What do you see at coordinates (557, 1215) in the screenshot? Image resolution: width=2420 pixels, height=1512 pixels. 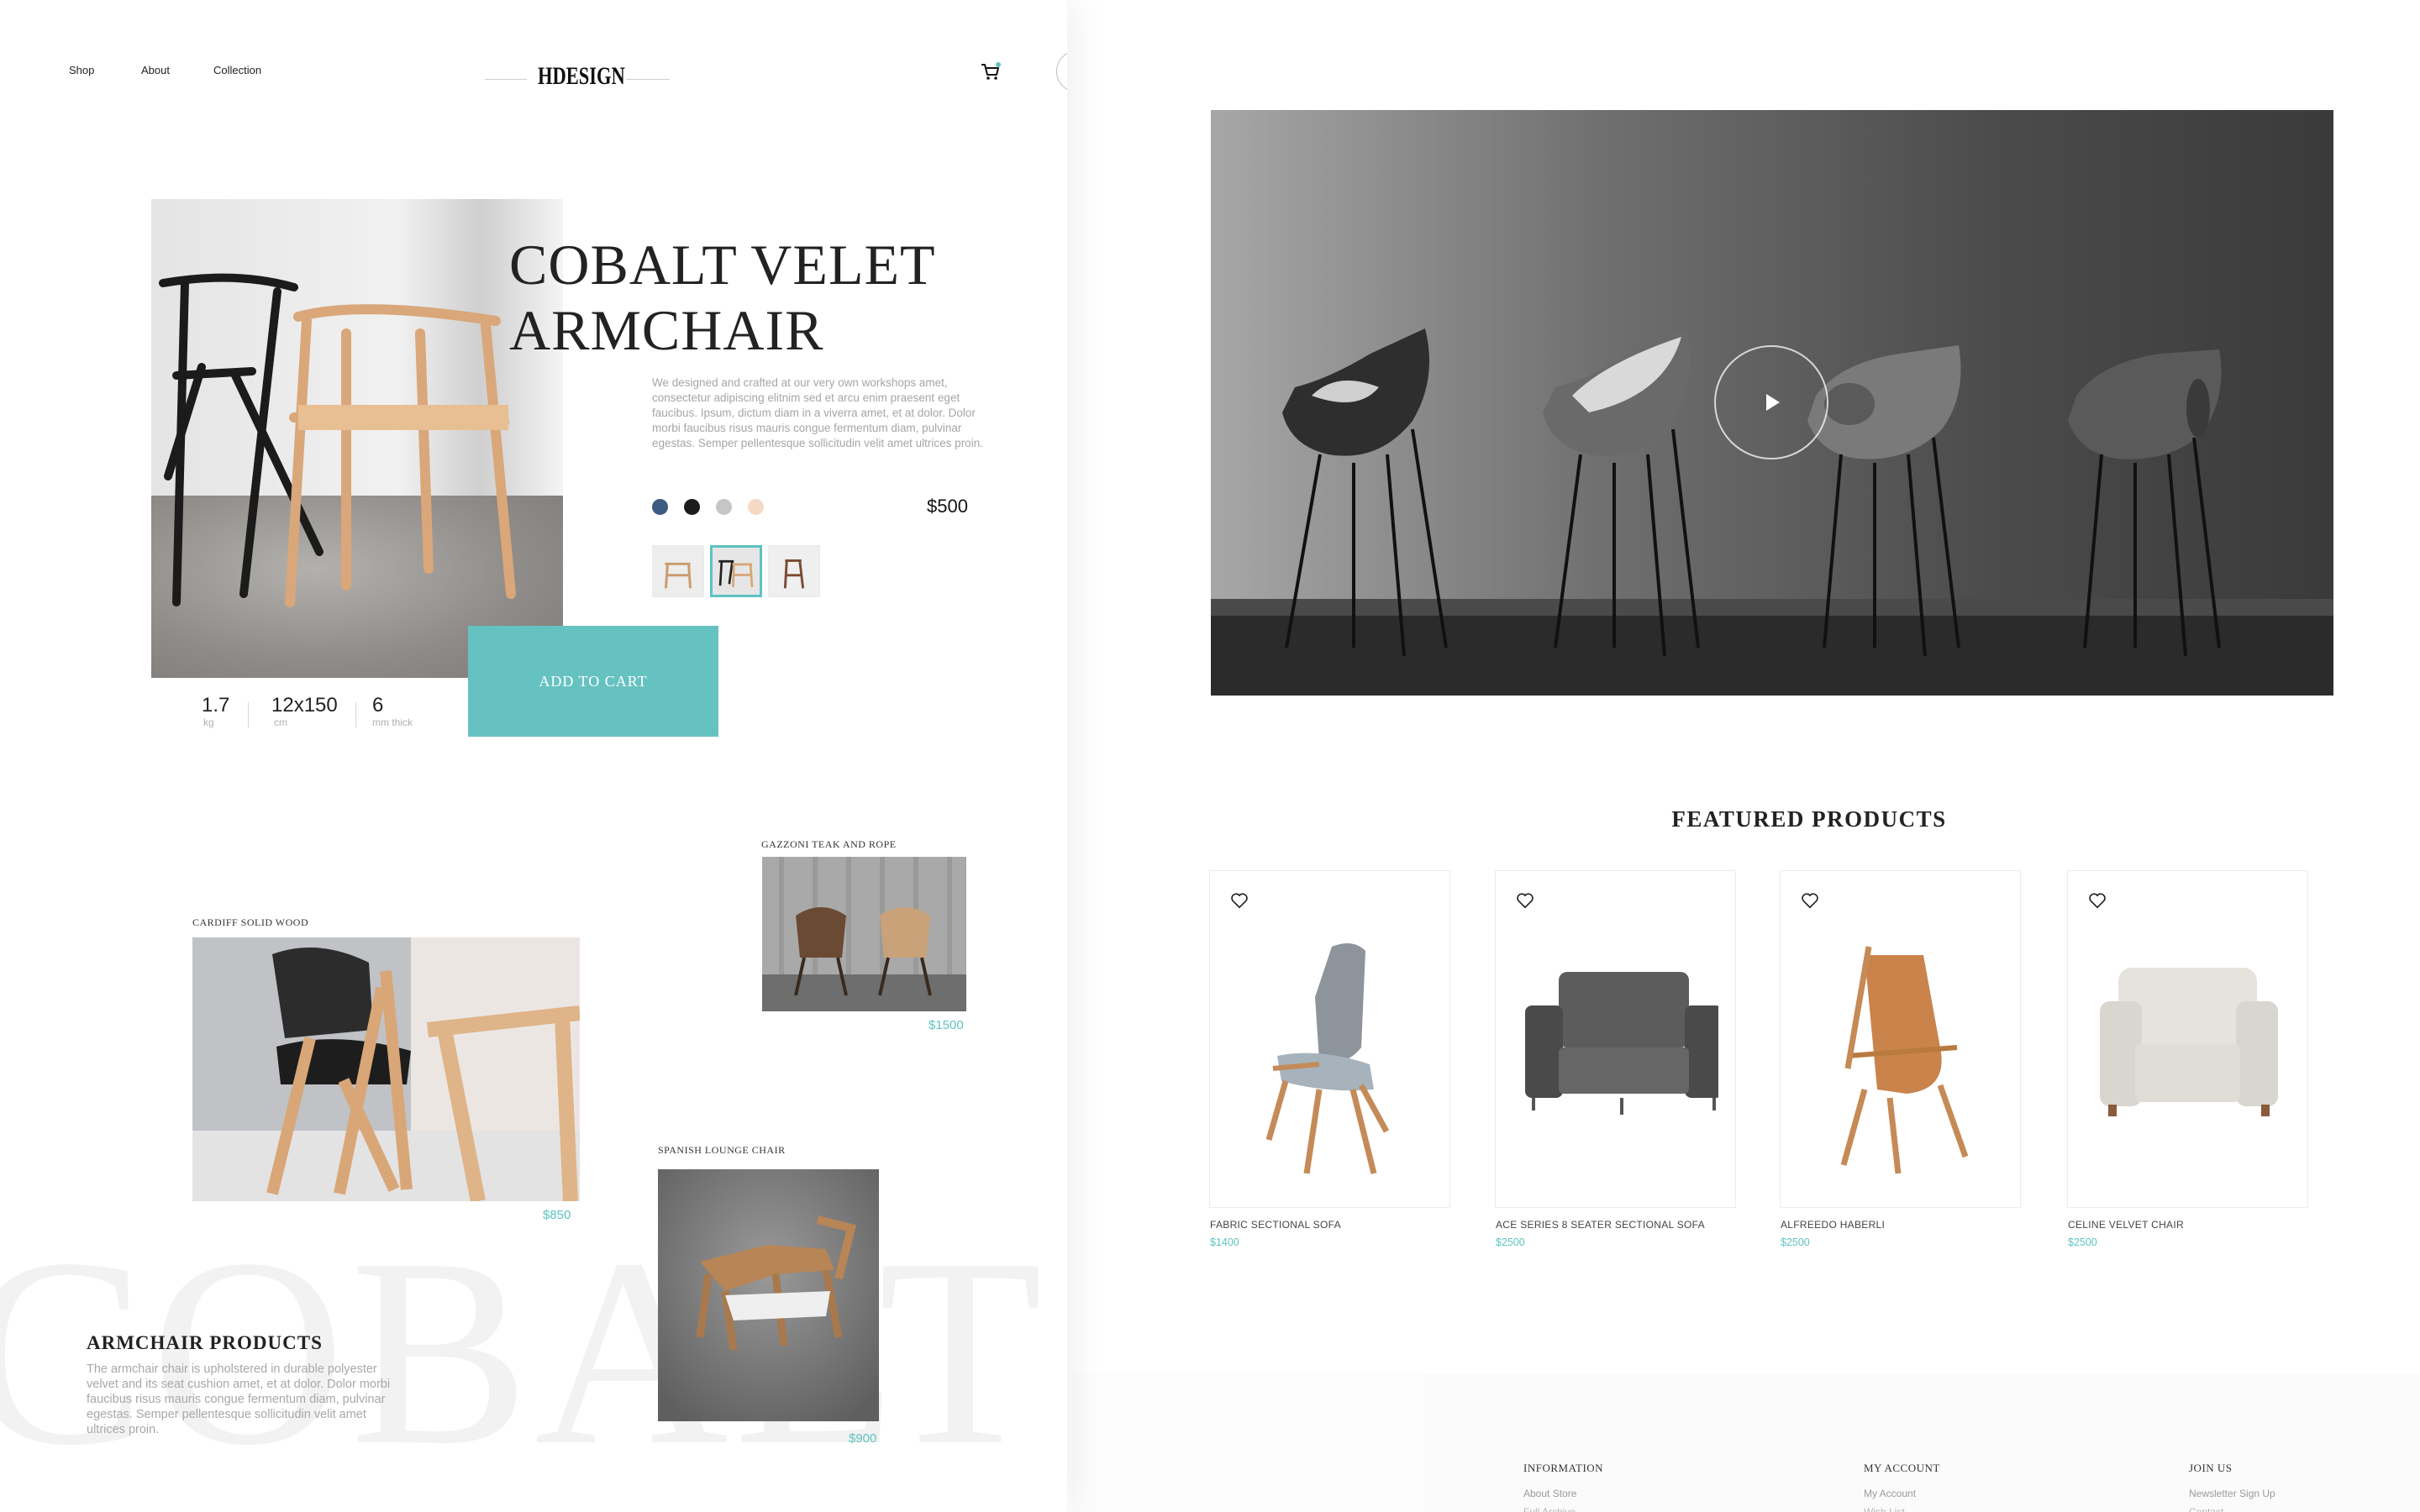 I see `product-price-cardiff: $850` at bounding box center [557, 1215].